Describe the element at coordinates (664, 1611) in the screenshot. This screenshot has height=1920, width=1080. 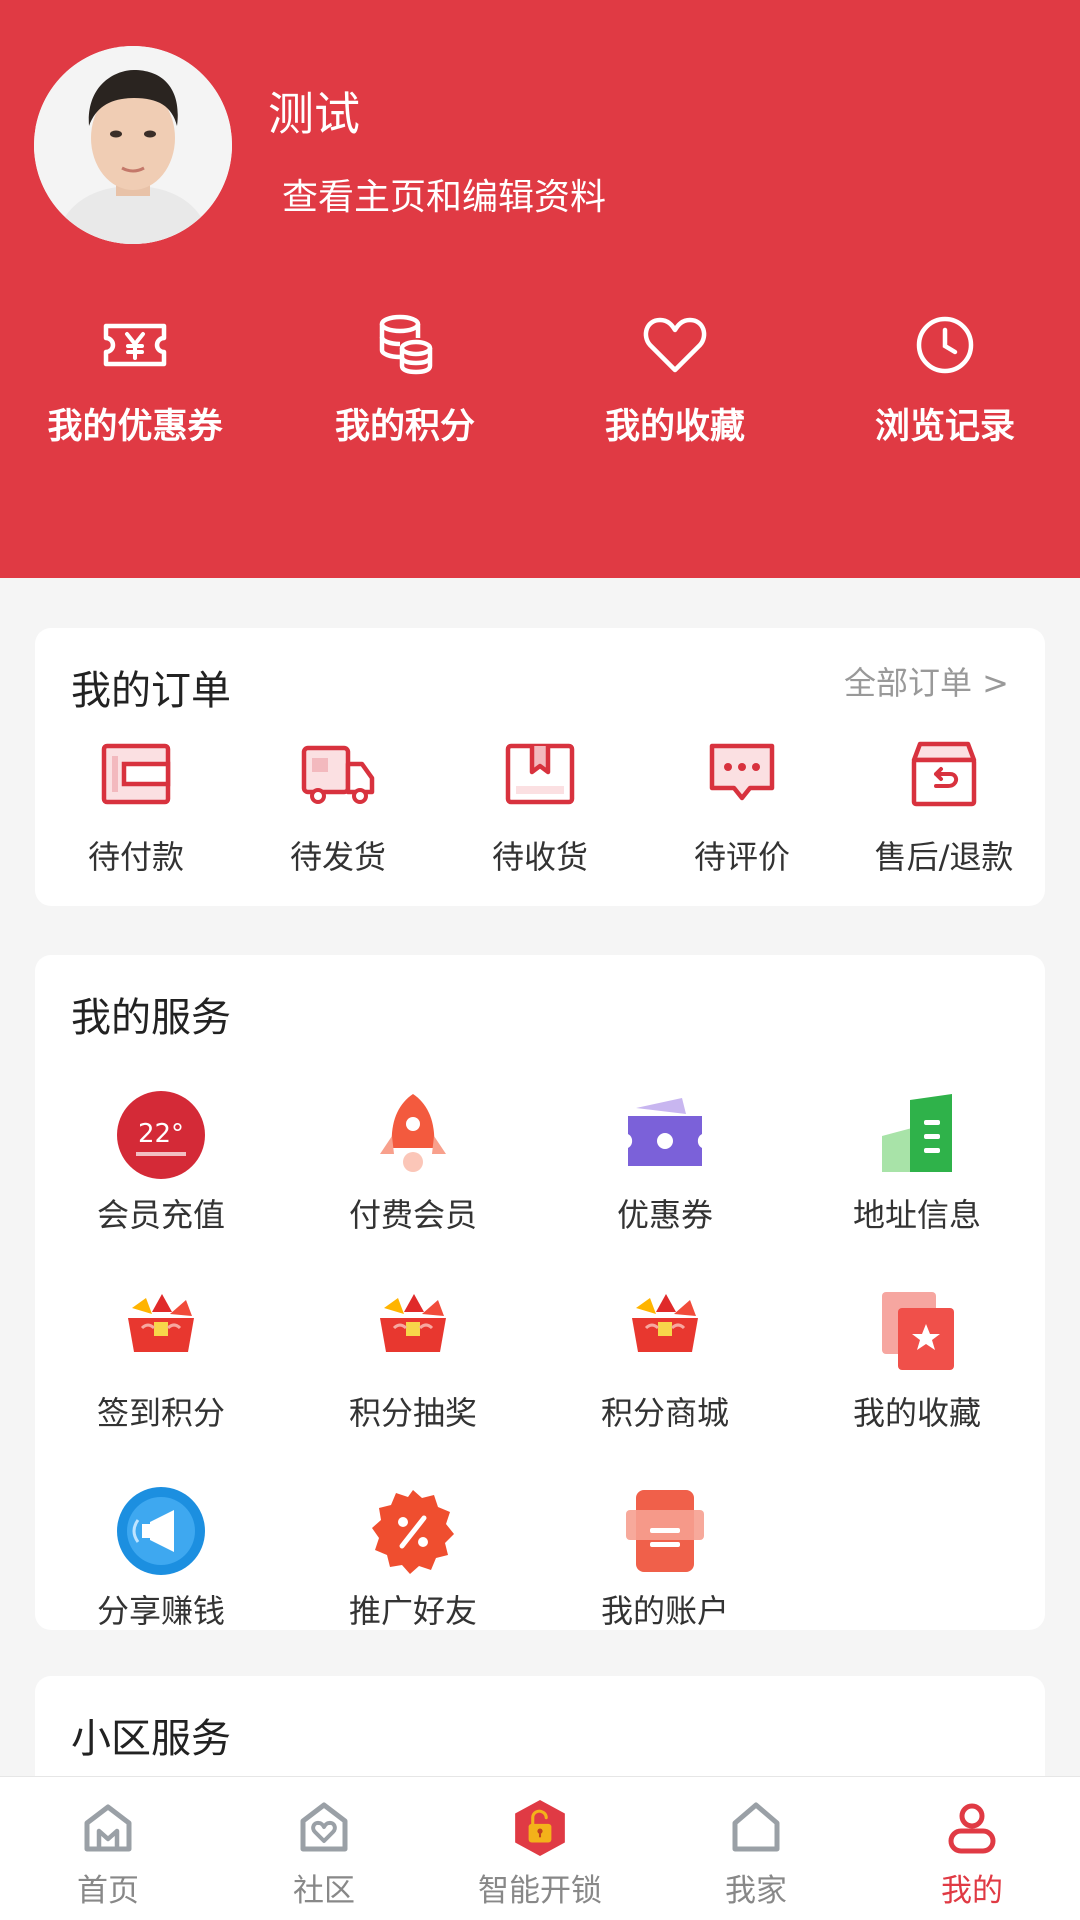
I see `service-label: 我的账户` at that location.